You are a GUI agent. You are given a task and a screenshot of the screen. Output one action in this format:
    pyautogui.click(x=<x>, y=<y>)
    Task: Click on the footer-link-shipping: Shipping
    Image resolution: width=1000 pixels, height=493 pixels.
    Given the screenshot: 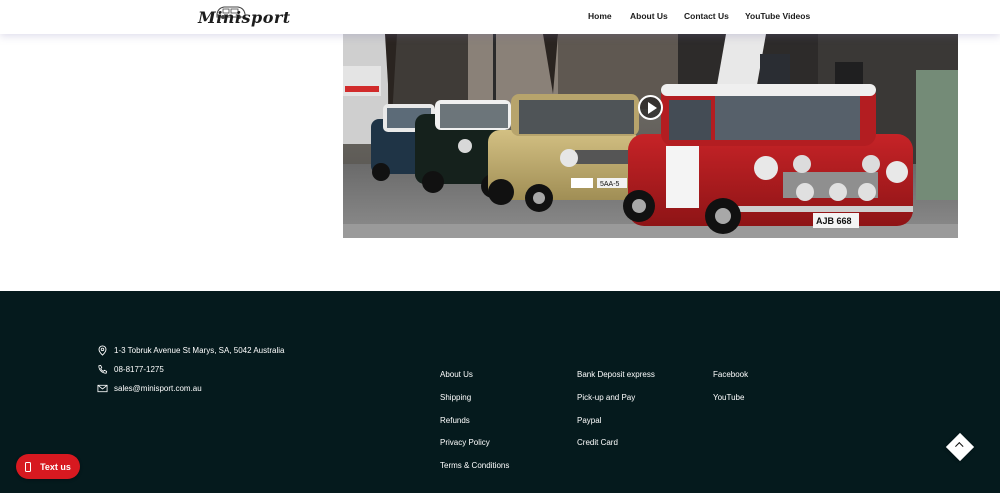 What is the action you would take?
    pyautogui.click(x=455, y=397)
    